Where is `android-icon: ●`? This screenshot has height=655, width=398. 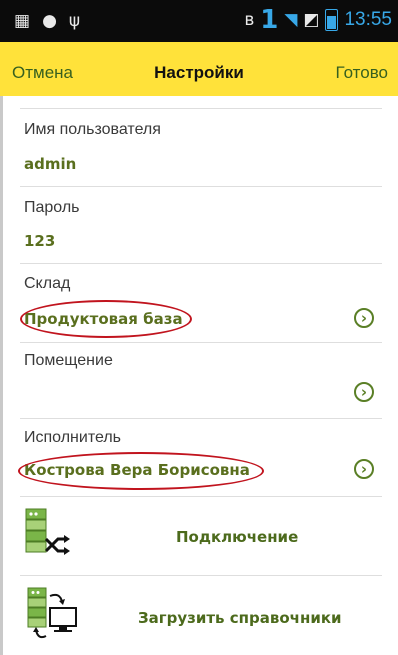
android-icon: ● is located at coordinates (49, 21).